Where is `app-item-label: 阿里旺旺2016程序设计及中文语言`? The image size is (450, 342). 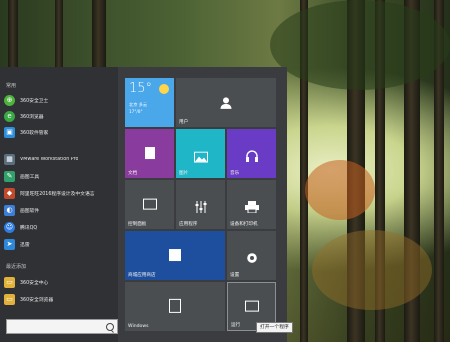 app-item-label: 阿里旺旺2016程序设计及中文语言 is located at coordinates (57, 194).